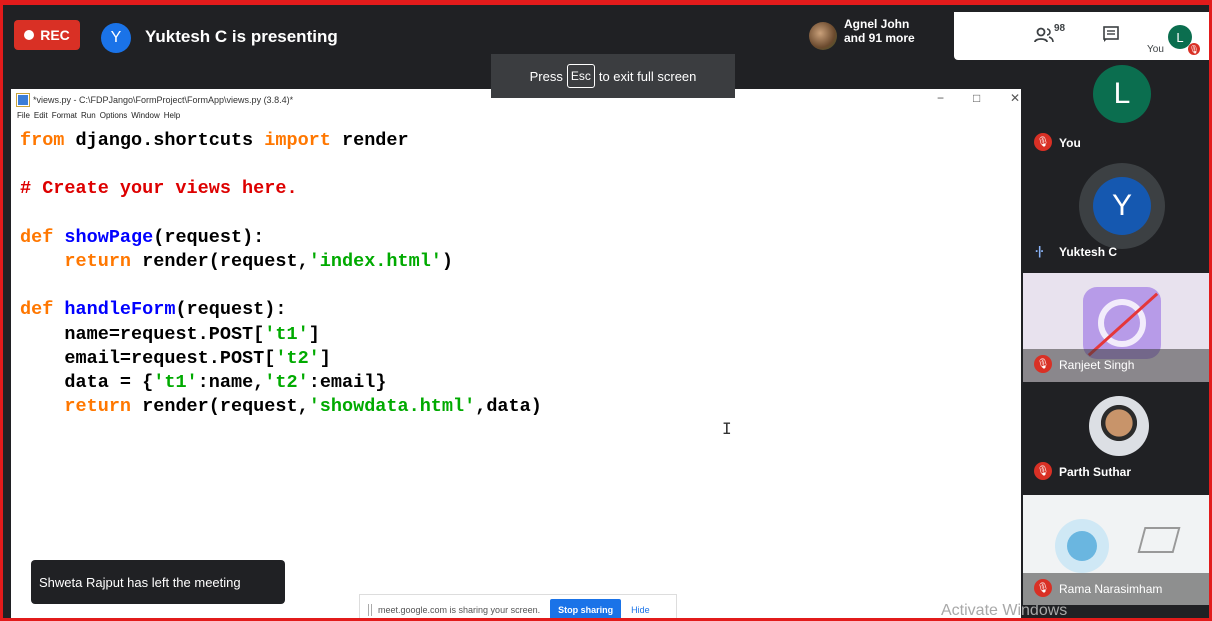 This screenshot has height=621, width=1212. I want to click on menu-help: Help, so click(172, 118).